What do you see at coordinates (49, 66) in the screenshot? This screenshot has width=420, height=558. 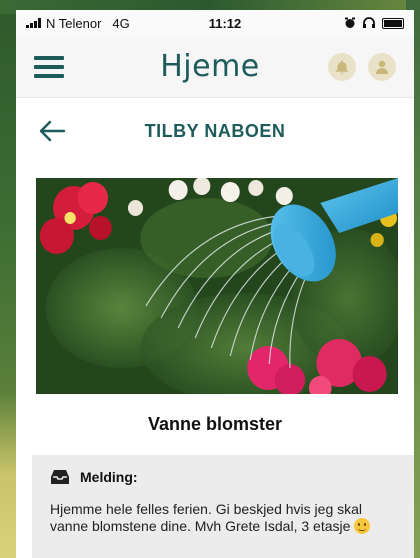 I see `hamburger-icon` at bounding box center [49, 66].